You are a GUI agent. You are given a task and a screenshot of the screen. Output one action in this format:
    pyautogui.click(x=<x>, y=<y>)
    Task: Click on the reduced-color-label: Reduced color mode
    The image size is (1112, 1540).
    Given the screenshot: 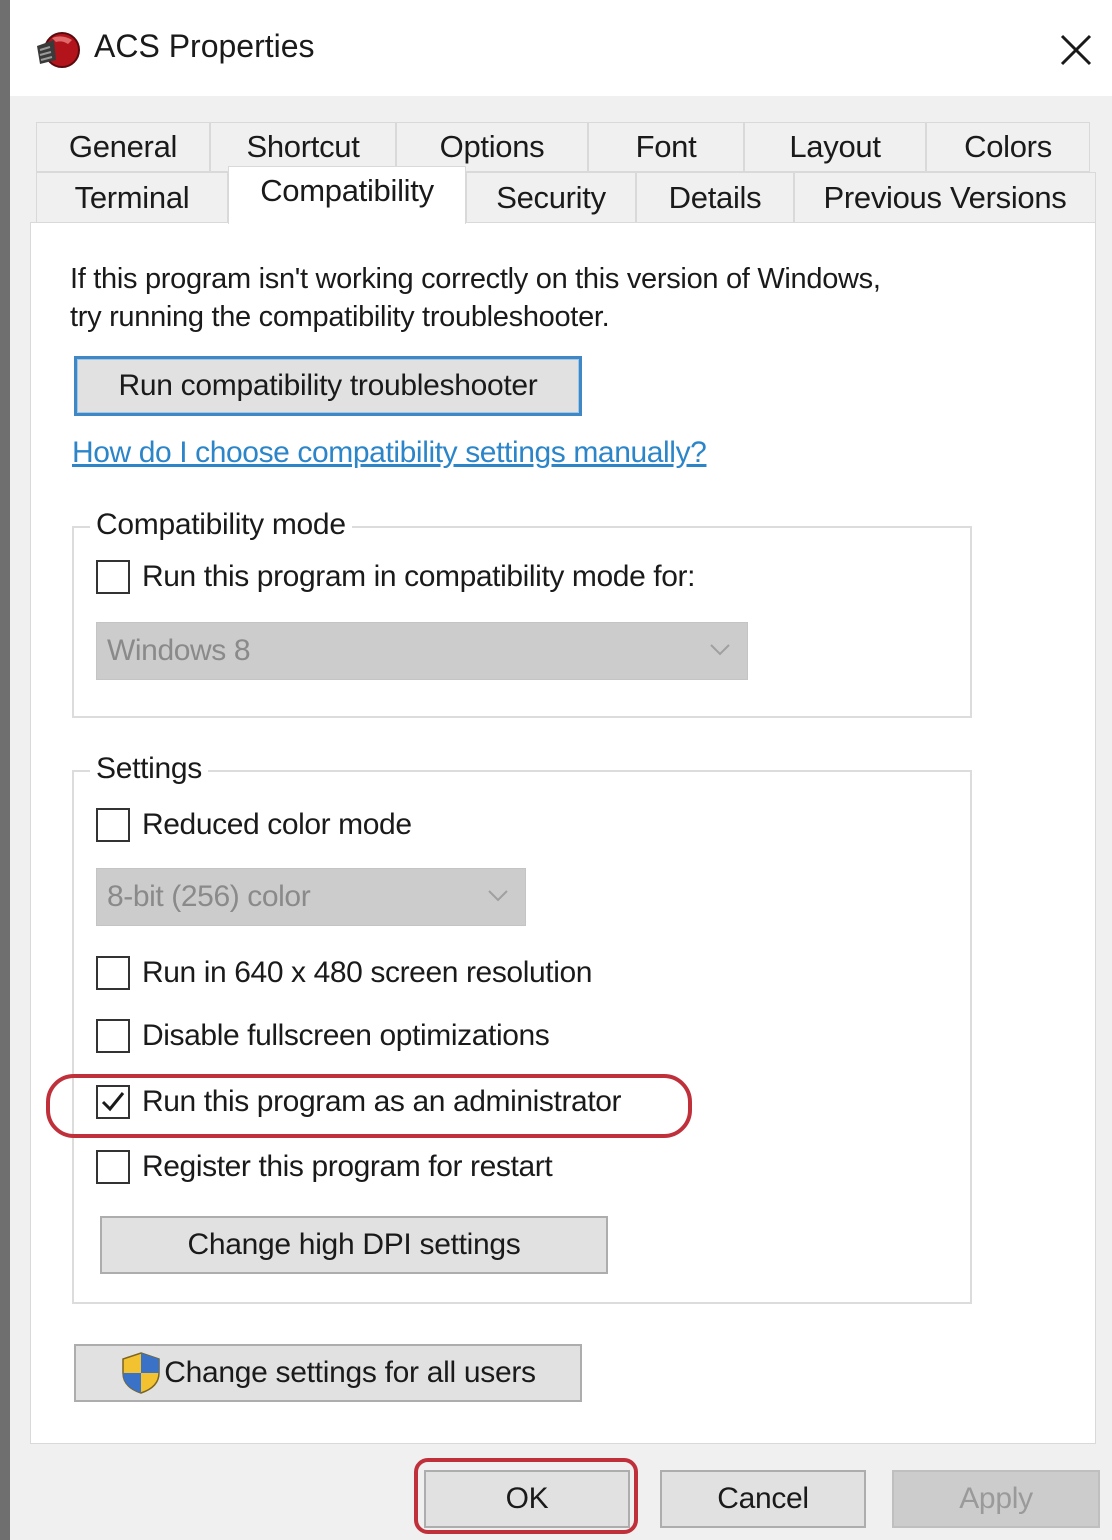 What is the action you would take?
    pyautogui.click(x=277, y=824)
    